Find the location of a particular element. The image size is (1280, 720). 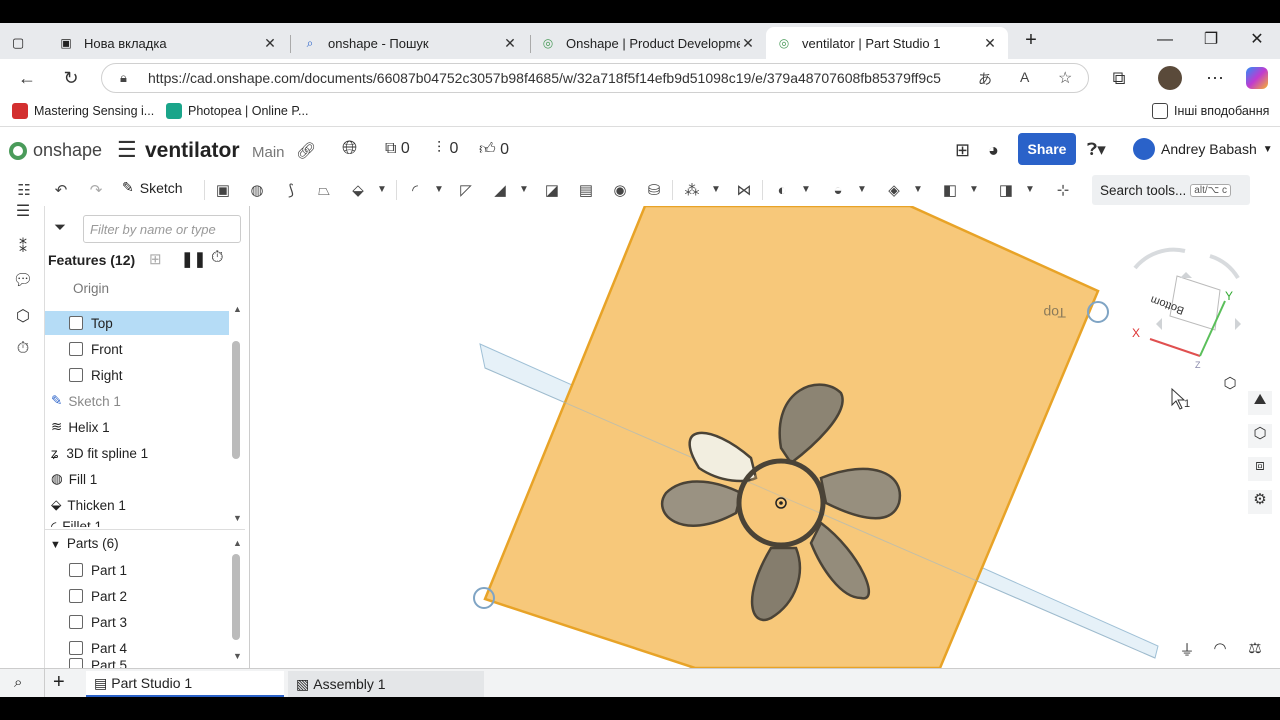

appearance-icon: ⚙︎ is located at coordinates (1260, 502).